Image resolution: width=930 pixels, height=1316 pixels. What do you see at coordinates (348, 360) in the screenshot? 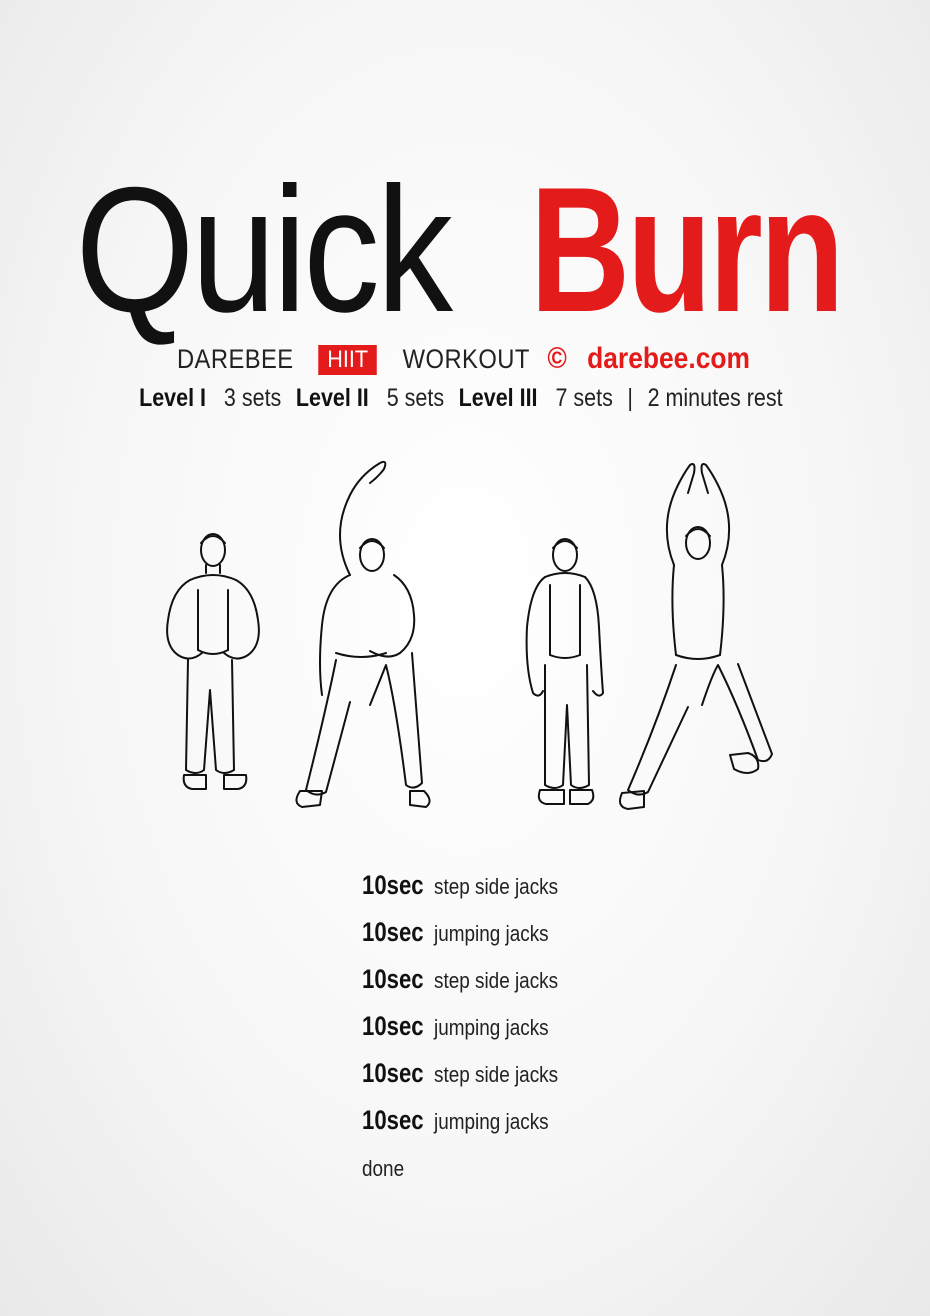
I see `hiit-badge: HIIT` at bounding box center [348, 360].